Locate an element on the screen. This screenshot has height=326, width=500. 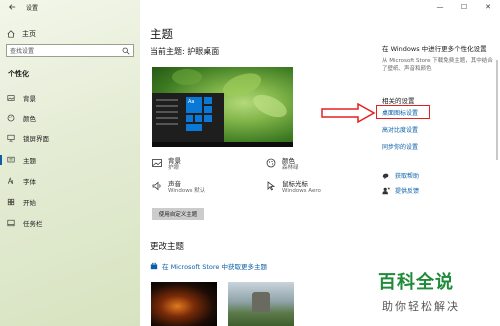
nav-home: 主页 is located at coordinates (21, 34).